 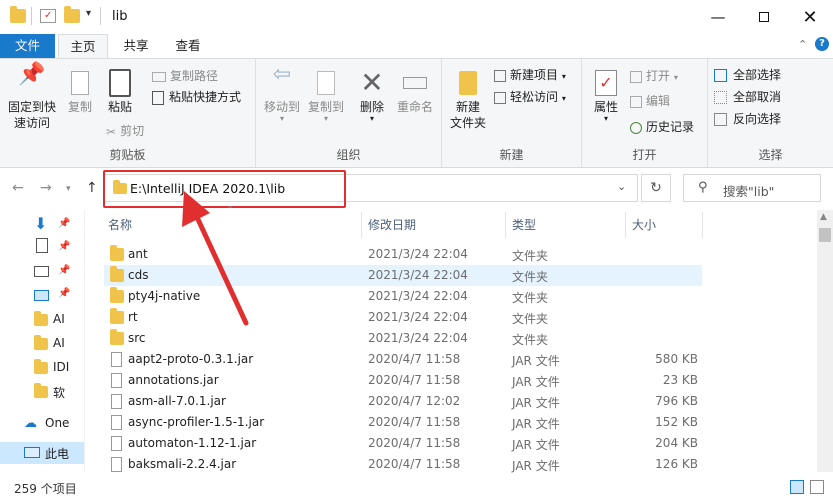 What do you see at coordinates (100, 16) in the screenshot?
I see `divider` at bounding box center [100, 16].